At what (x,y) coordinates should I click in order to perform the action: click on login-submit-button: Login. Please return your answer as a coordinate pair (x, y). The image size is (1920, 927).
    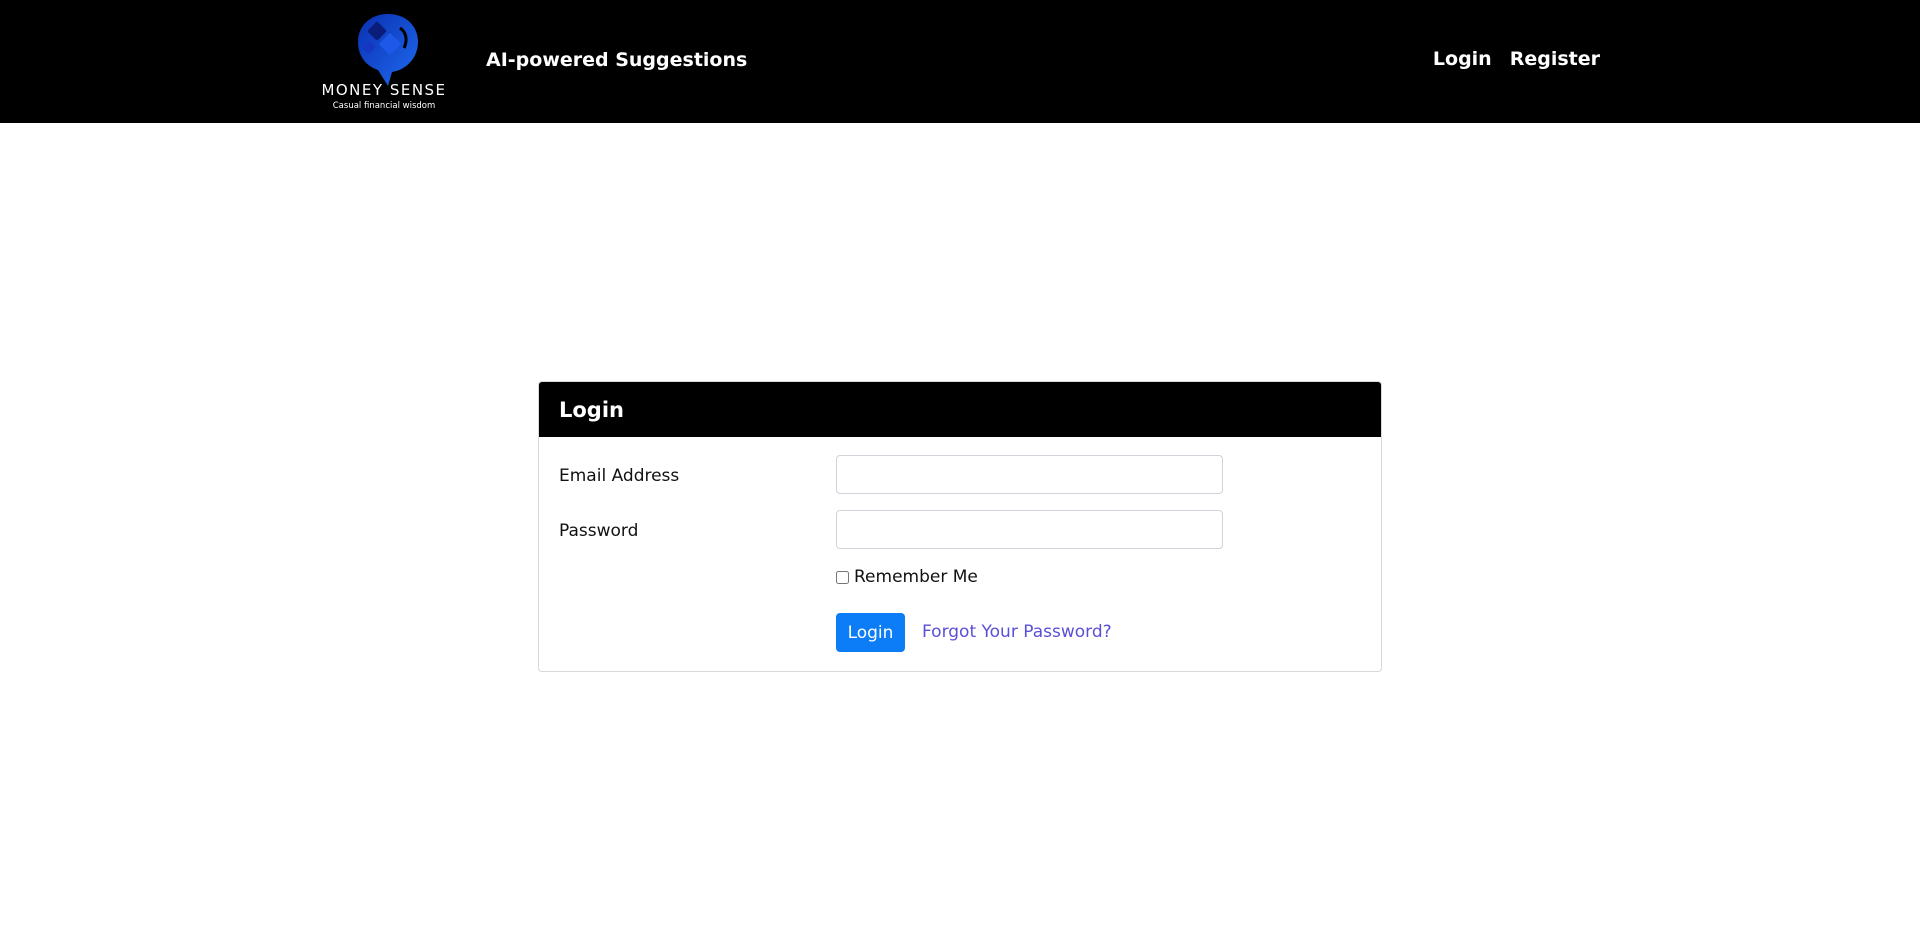
    Looking at the image, I should click on (870, 632).